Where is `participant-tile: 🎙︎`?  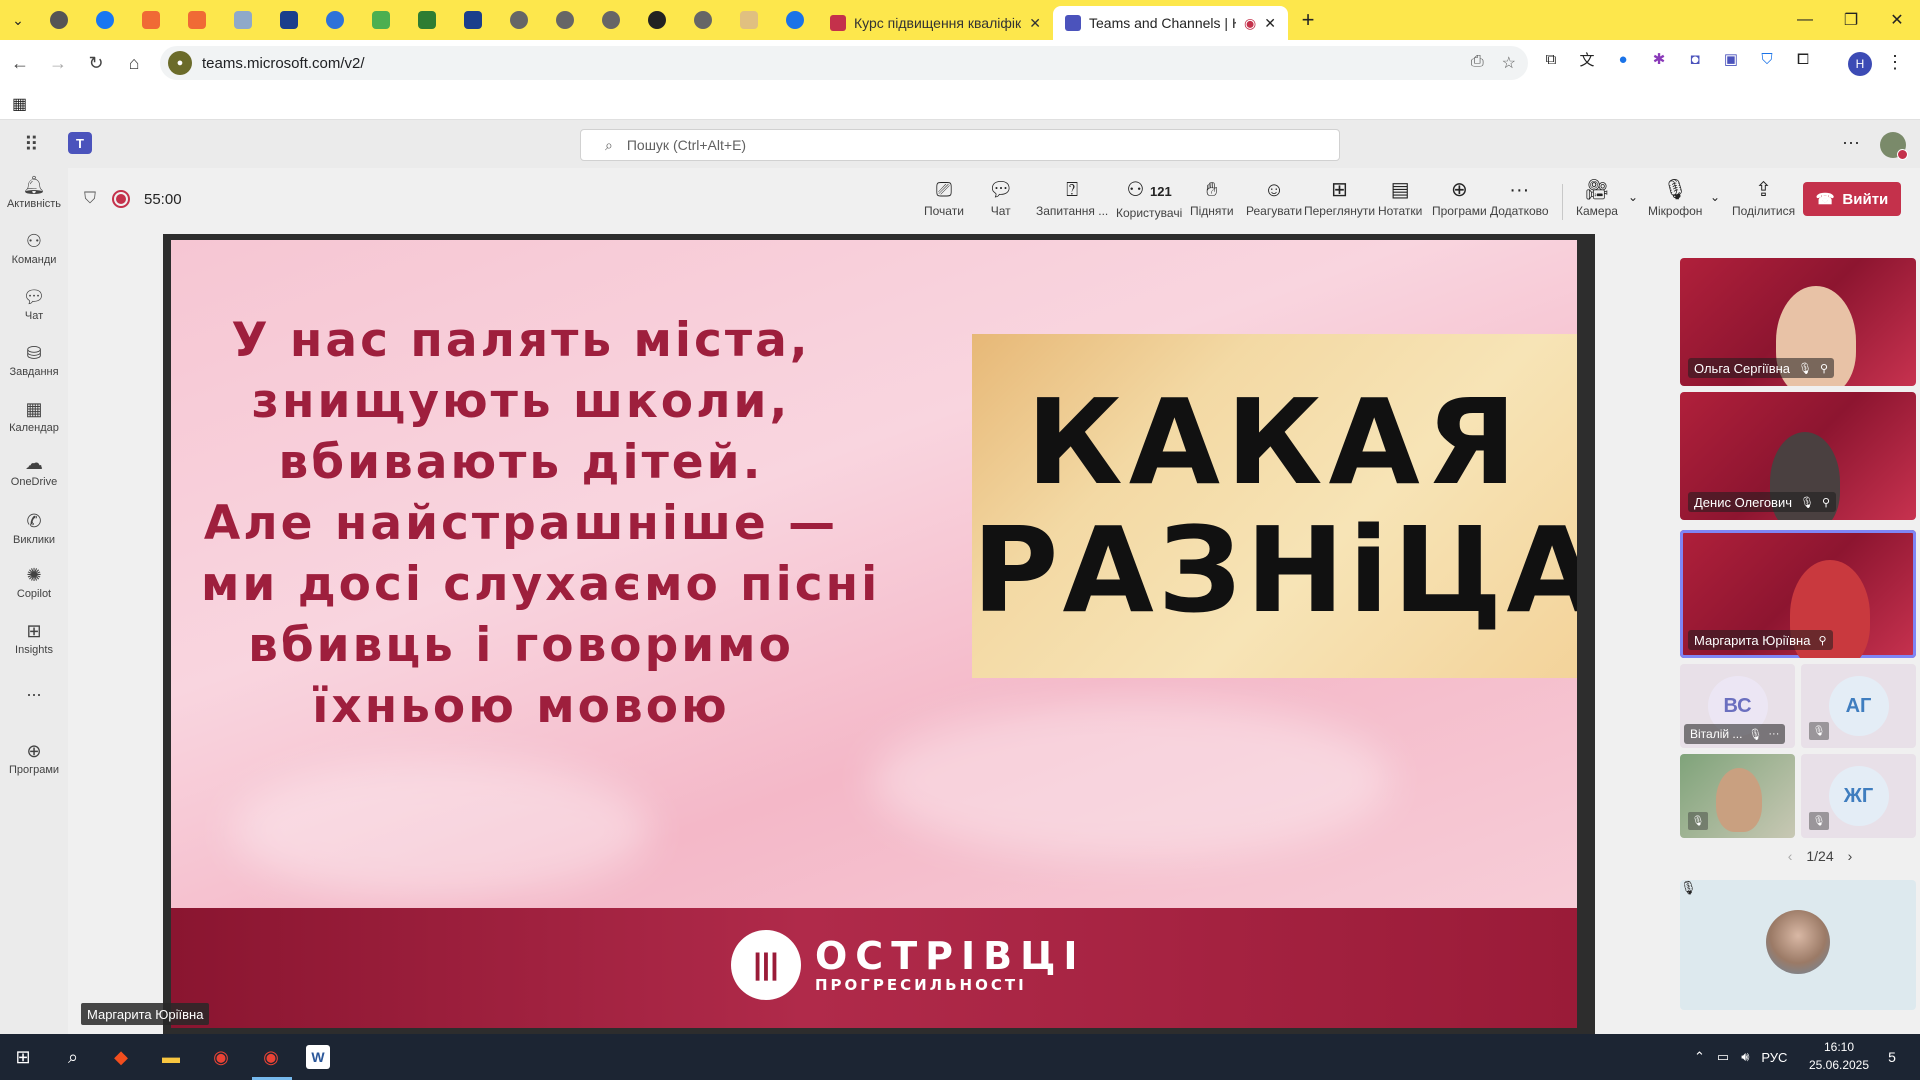 participant-tile: 🎙︎ is located at coordinates (1737, 796).